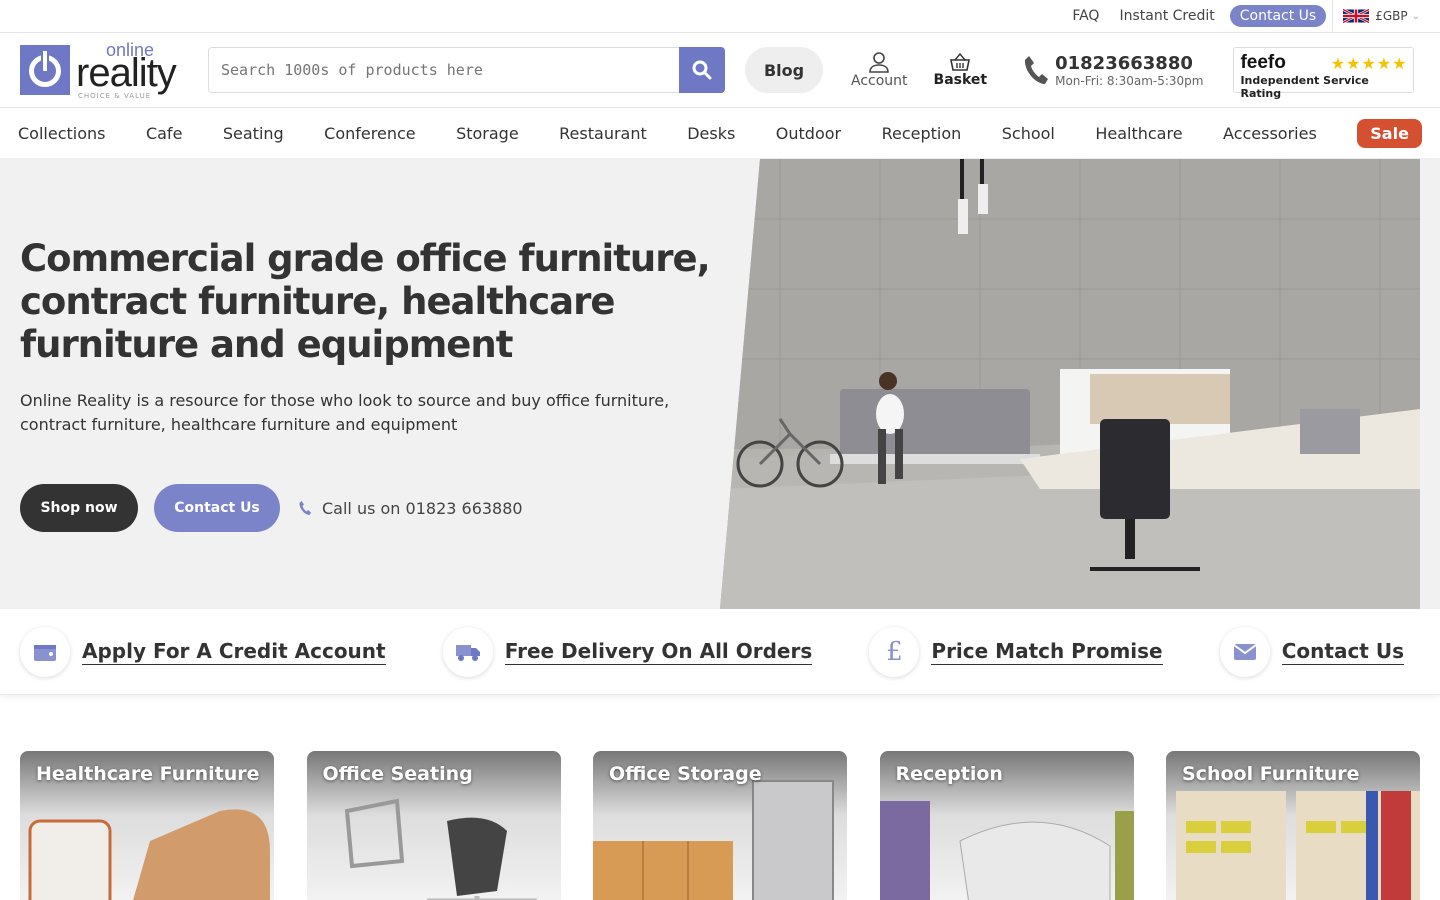 The image size is (1440, 900). Describe the element at coordinates (126, 72) in the screenshot. I see `logo-text-main: reality` at that location.